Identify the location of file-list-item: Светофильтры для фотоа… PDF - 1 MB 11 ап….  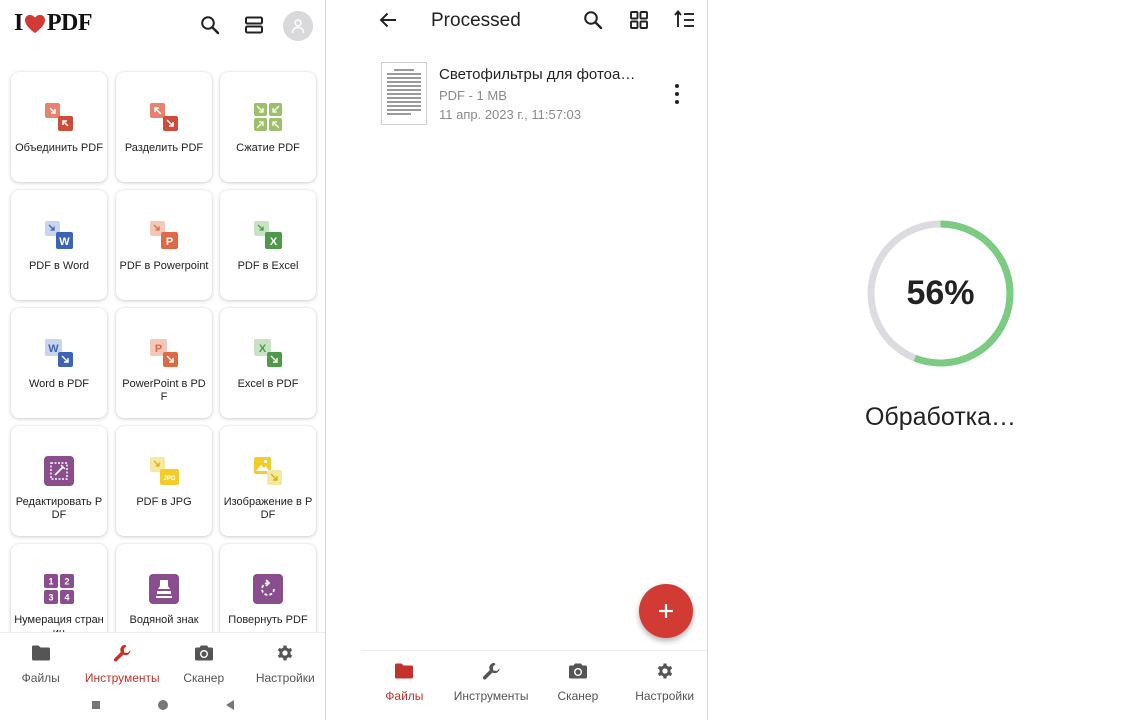
(541, 93).